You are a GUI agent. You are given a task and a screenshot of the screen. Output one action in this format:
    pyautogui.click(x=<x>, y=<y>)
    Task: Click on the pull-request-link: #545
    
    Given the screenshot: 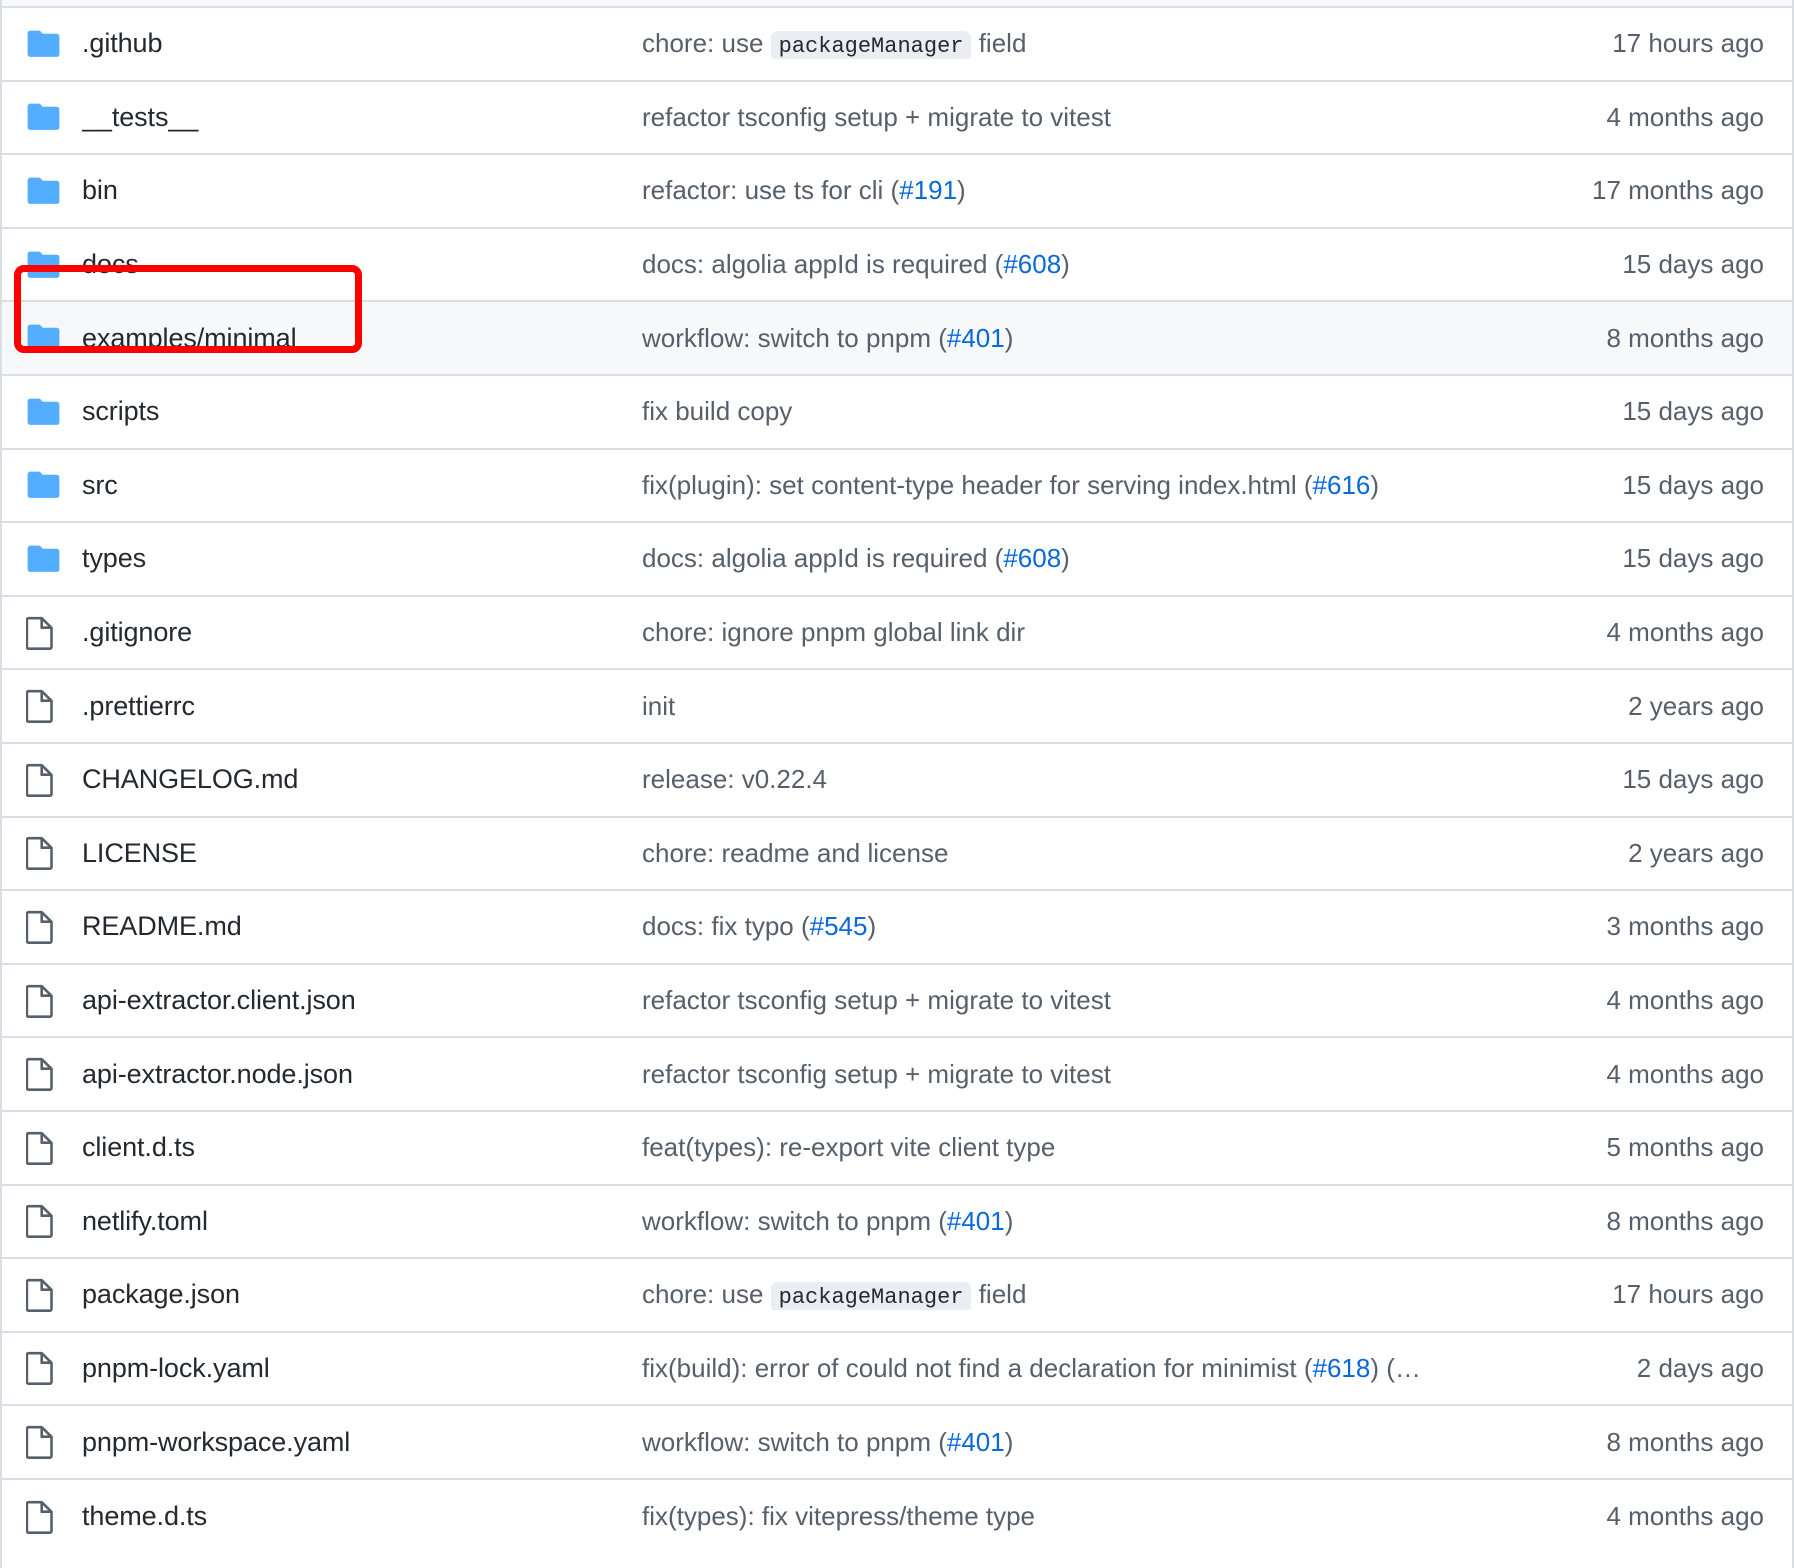 What is the action you would take?
    pyautogui.click(x=839, y=926)
    